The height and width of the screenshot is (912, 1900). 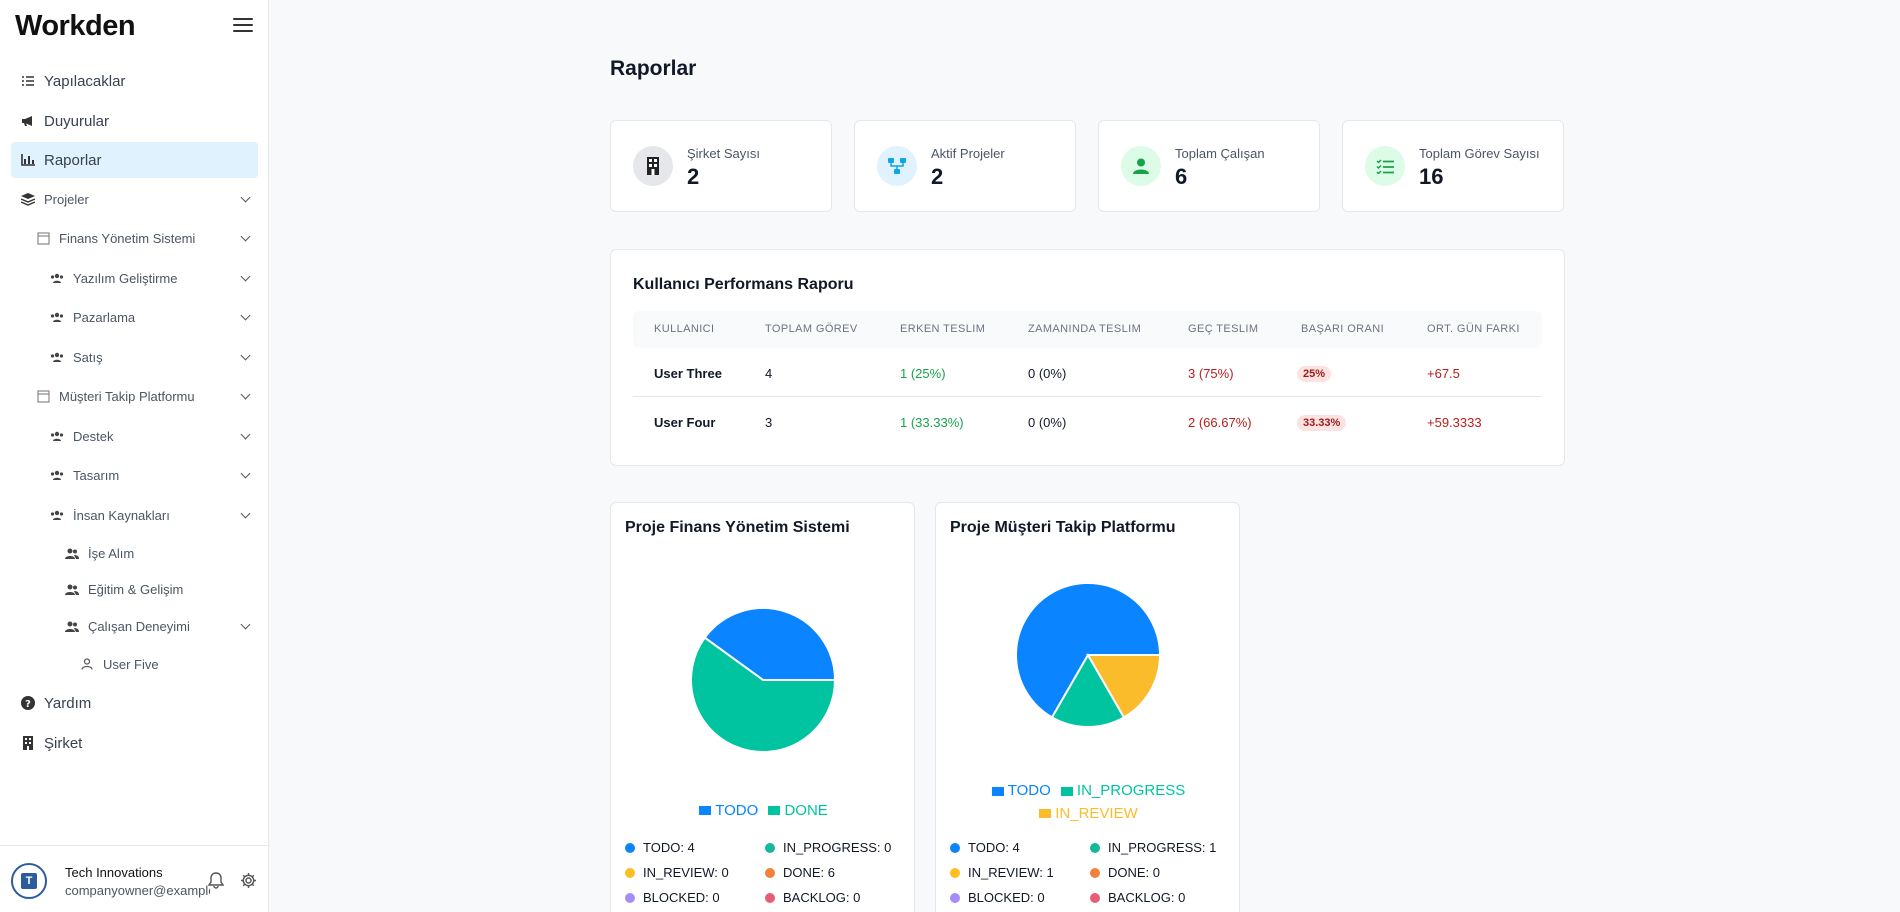 What do you see at coordinates (63, 743) in the screenshot?
I see `sidebar-item-label: Şirket` at bounding box center [63, 743].